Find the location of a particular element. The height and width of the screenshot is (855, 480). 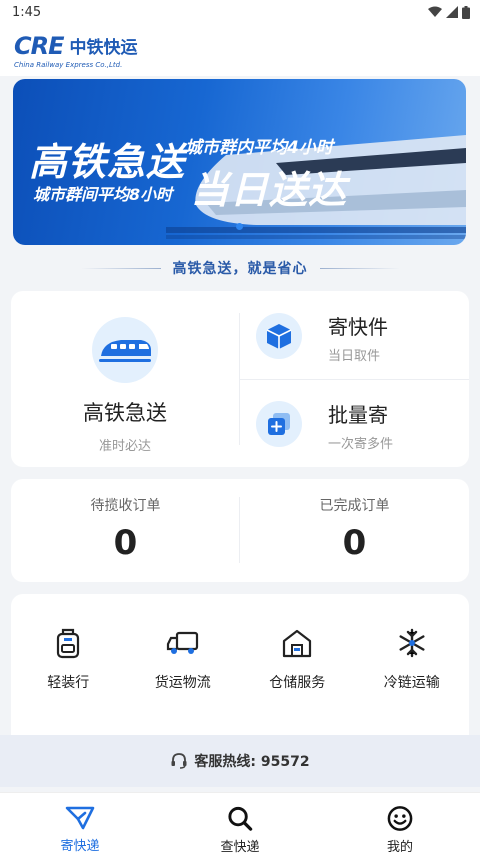

service-batch-send: 批量寄 一次寄多件 is located at coordinates (354, 423).